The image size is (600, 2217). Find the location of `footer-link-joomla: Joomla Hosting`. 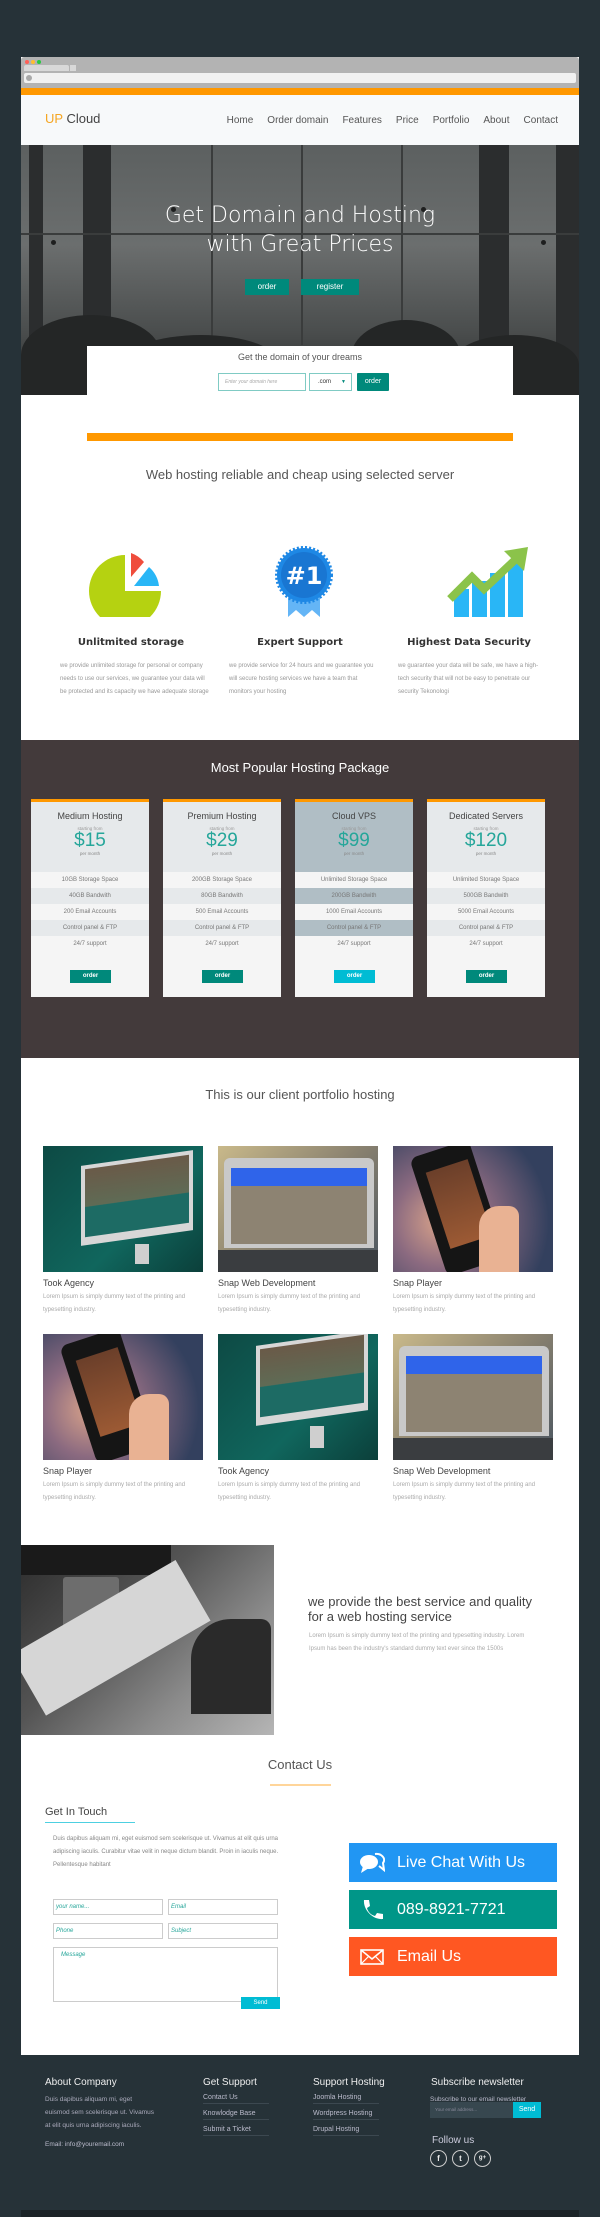

footer-link-joomla: Joomla Hosting is located at coordinates (346, 2099).